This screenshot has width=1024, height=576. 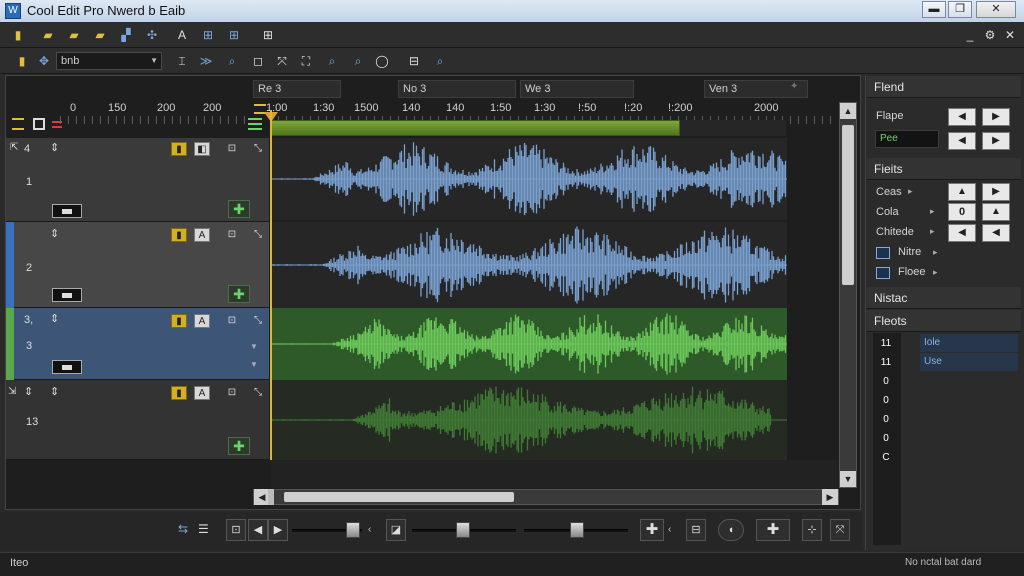 I want to click on grid-edit-icon: ⊞, so click(x=234, y=35).